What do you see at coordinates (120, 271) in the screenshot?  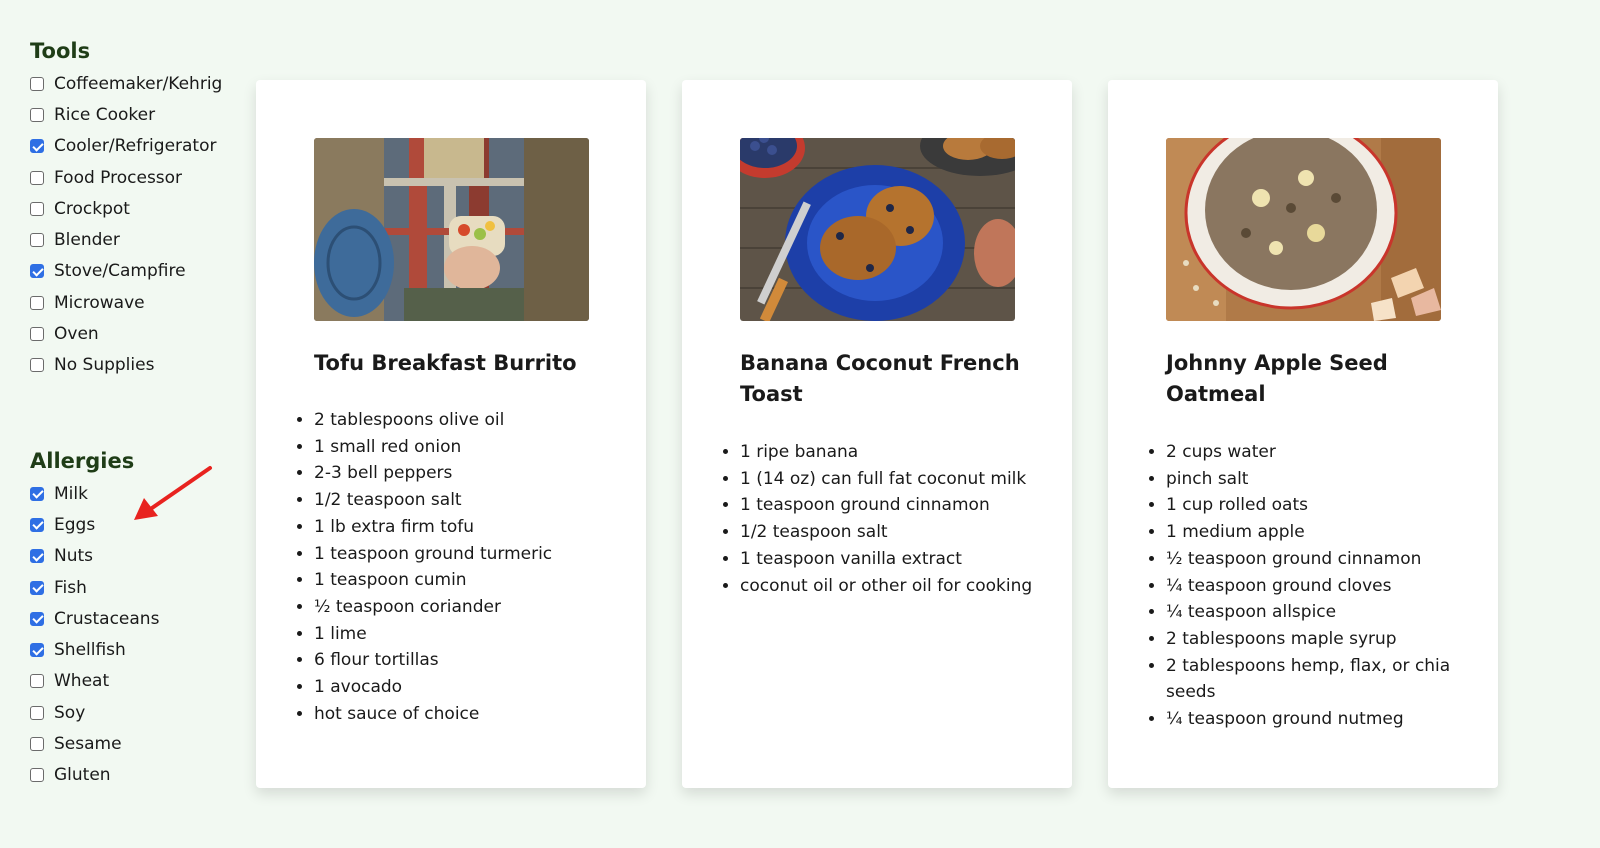 I see `tool-label: Stove/Campfire` at bounding box center [120, 271].